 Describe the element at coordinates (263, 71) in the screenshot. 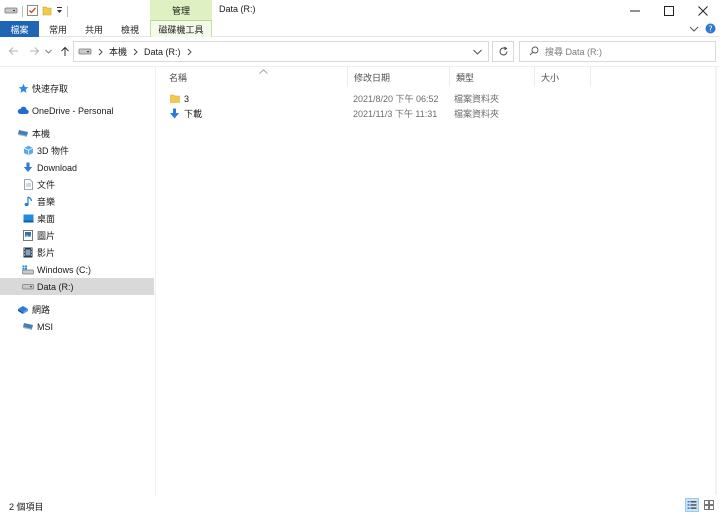

I see `sort-ascending-icon` at that location.